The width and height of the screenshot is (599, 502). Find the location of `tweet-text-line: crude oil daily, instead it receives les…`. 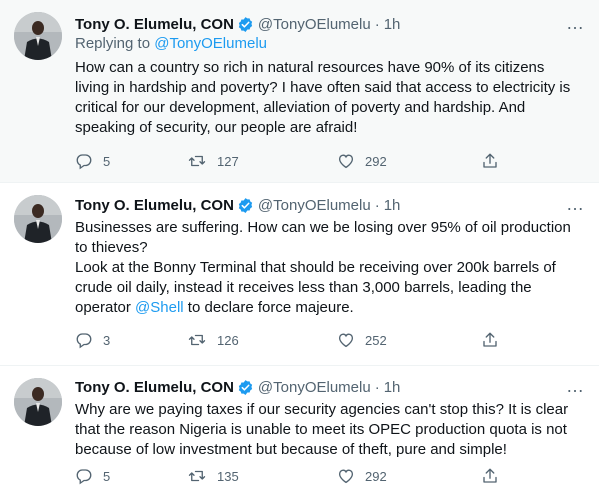

tweet-text-line: crude oil daily, instead it receives les… is located at coordinates (303, 287).